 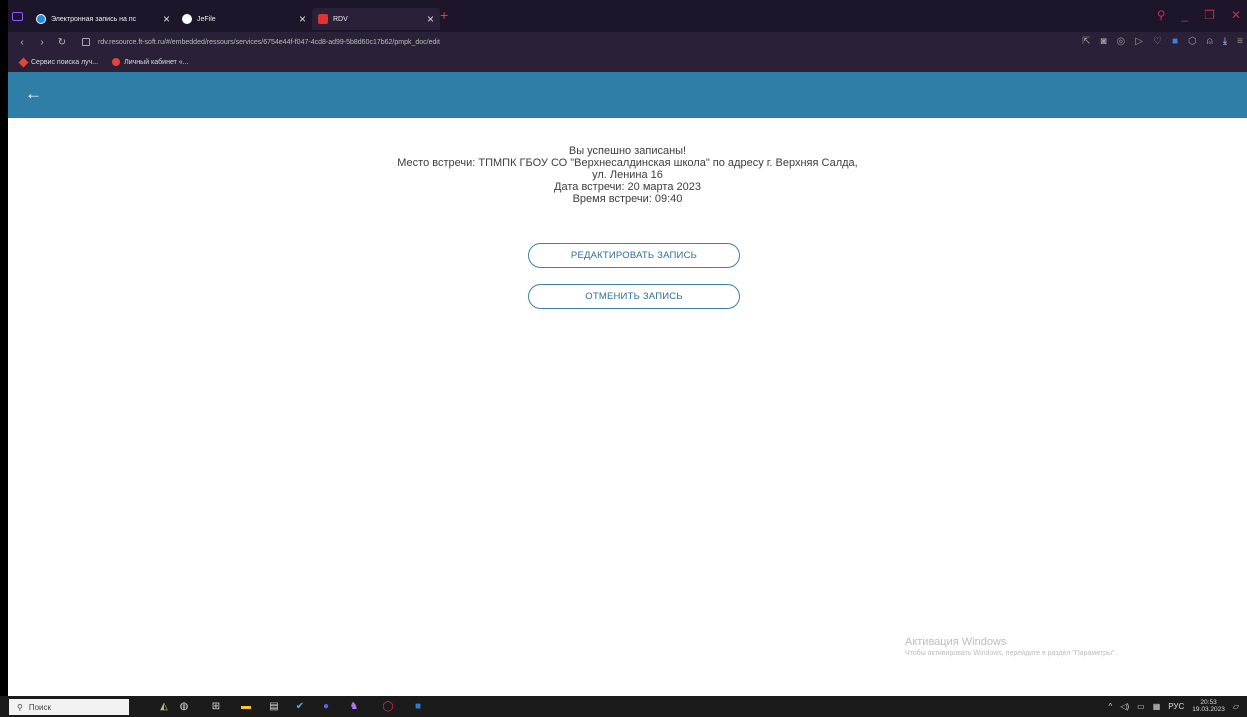 I want to click on cancel-appointment-button: ОТМЕНИТЬ ЗАПИСЬ, so click(x=634, y=296).